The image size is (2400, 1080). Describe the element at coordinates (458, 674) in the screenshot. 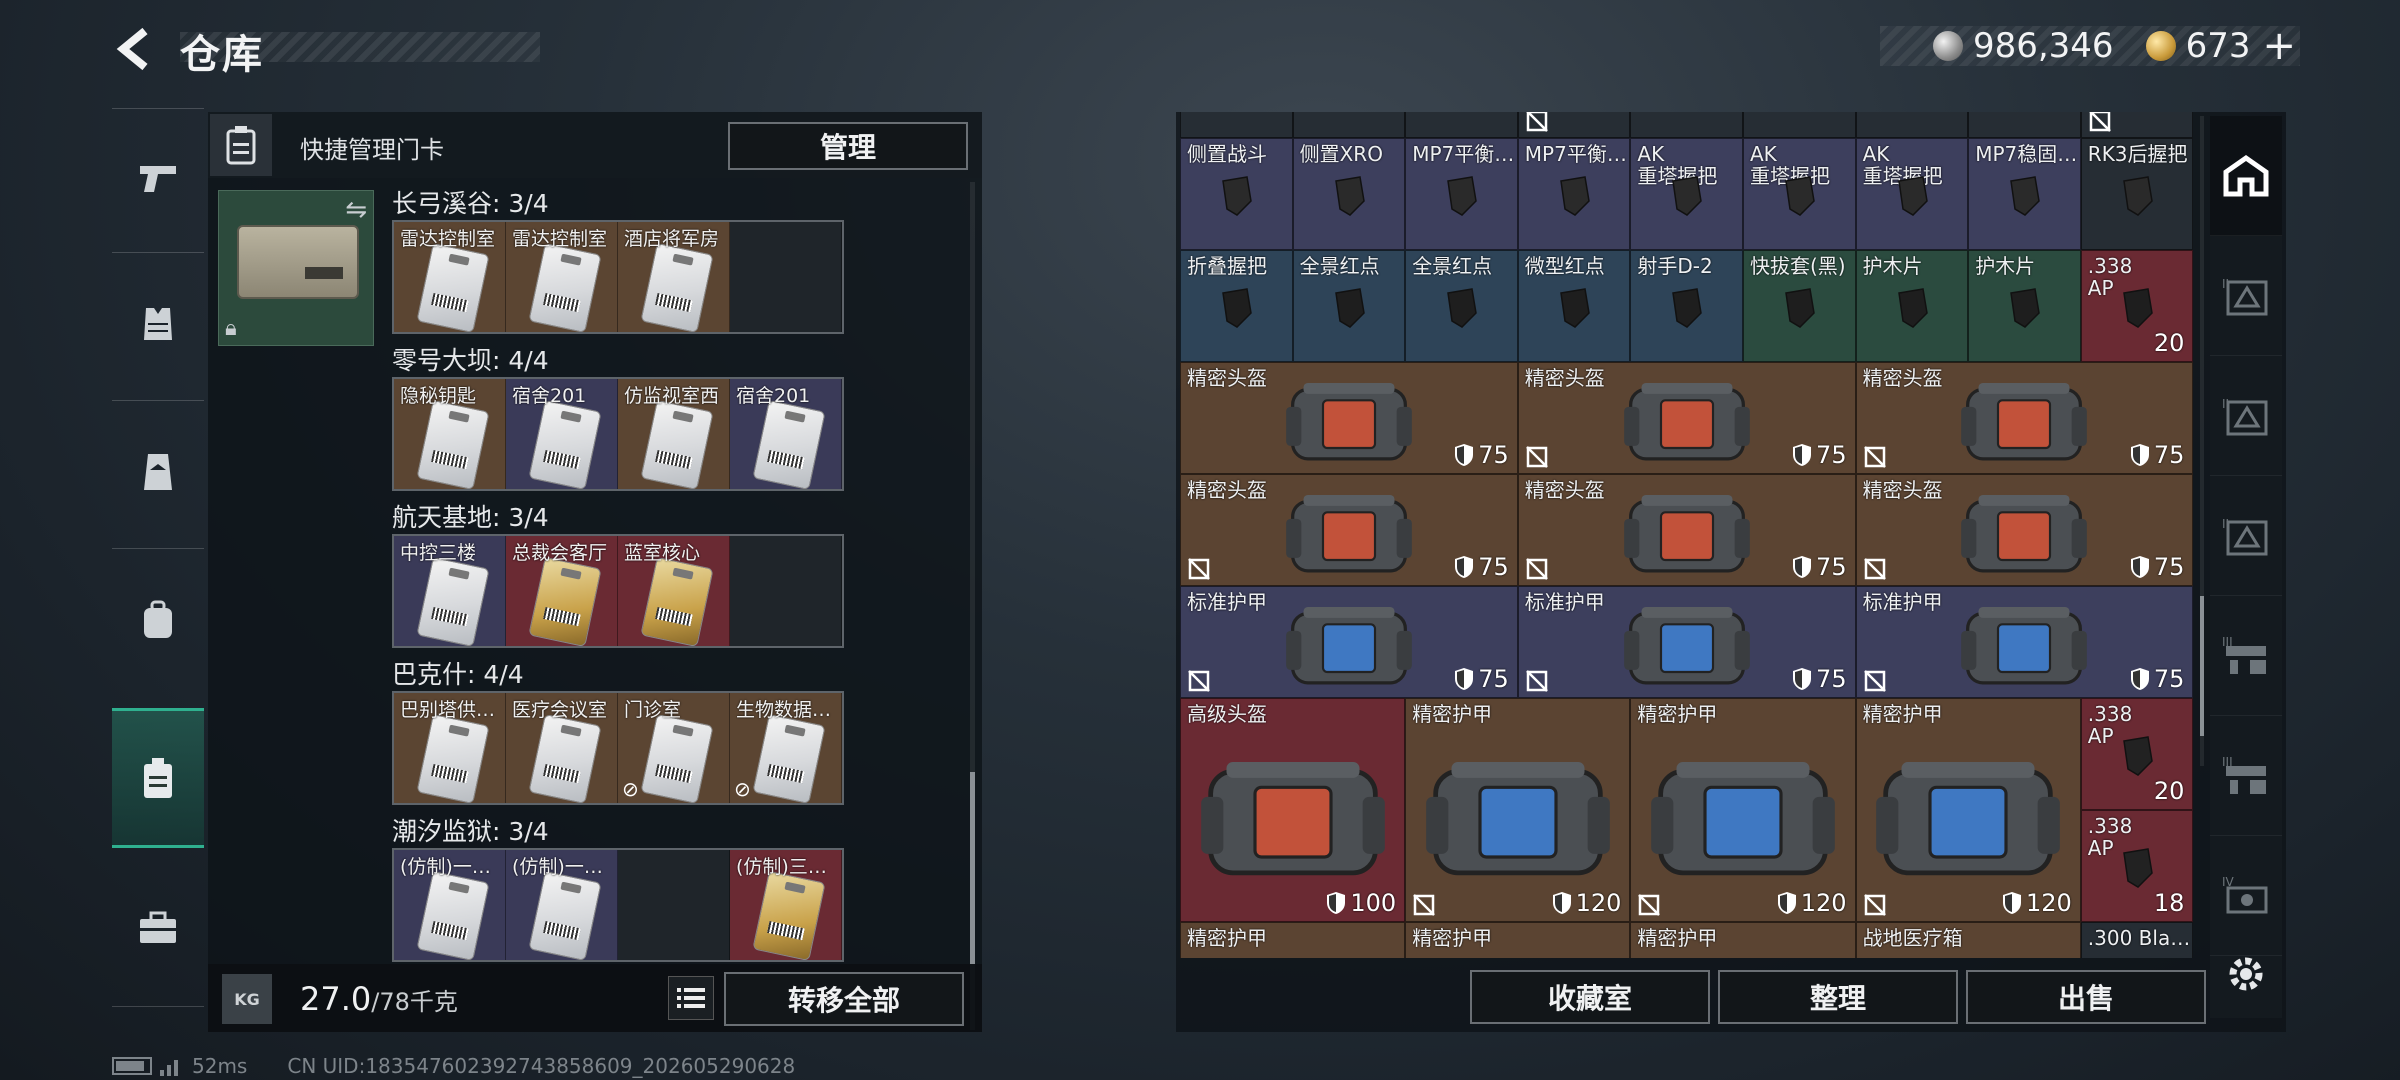

I see `keycard-group-title: 巴克什: 4/4` at that location.